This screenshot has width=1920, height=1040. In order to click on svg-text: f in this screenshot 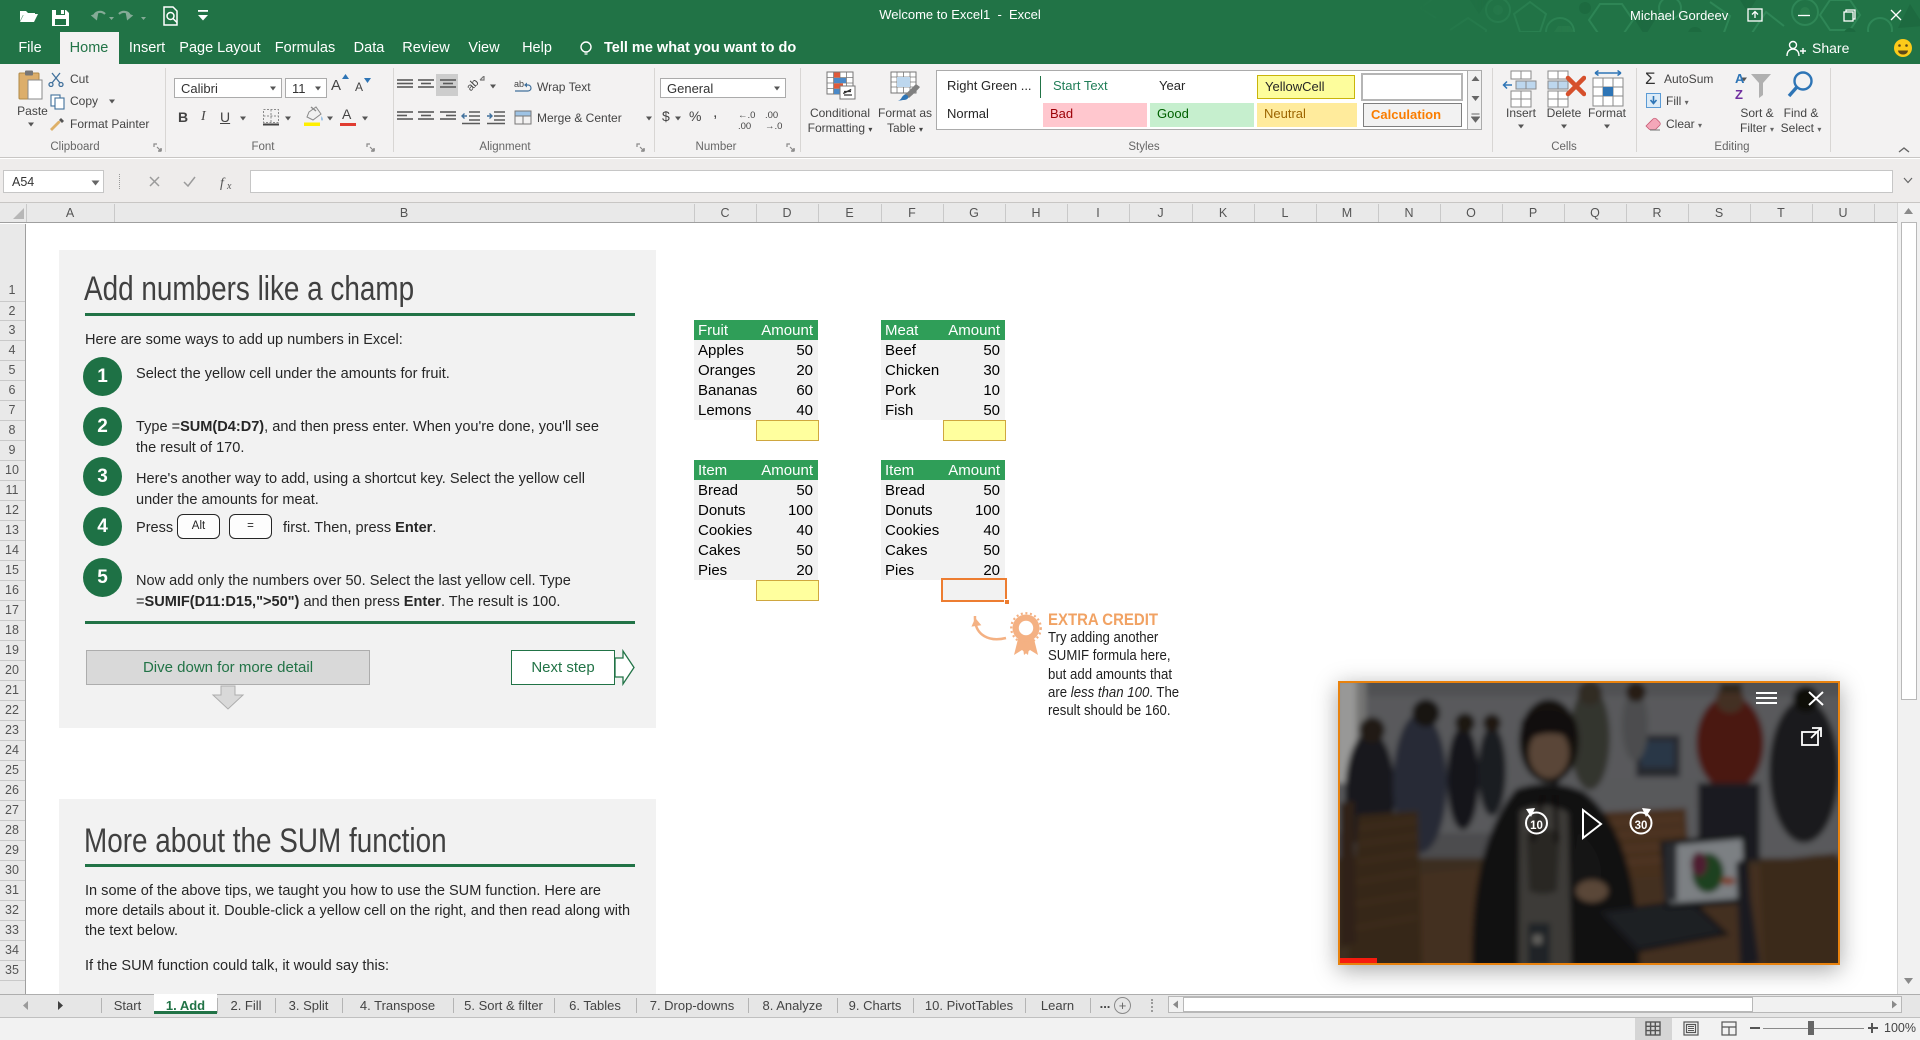, I will do `click(223, 183)`.